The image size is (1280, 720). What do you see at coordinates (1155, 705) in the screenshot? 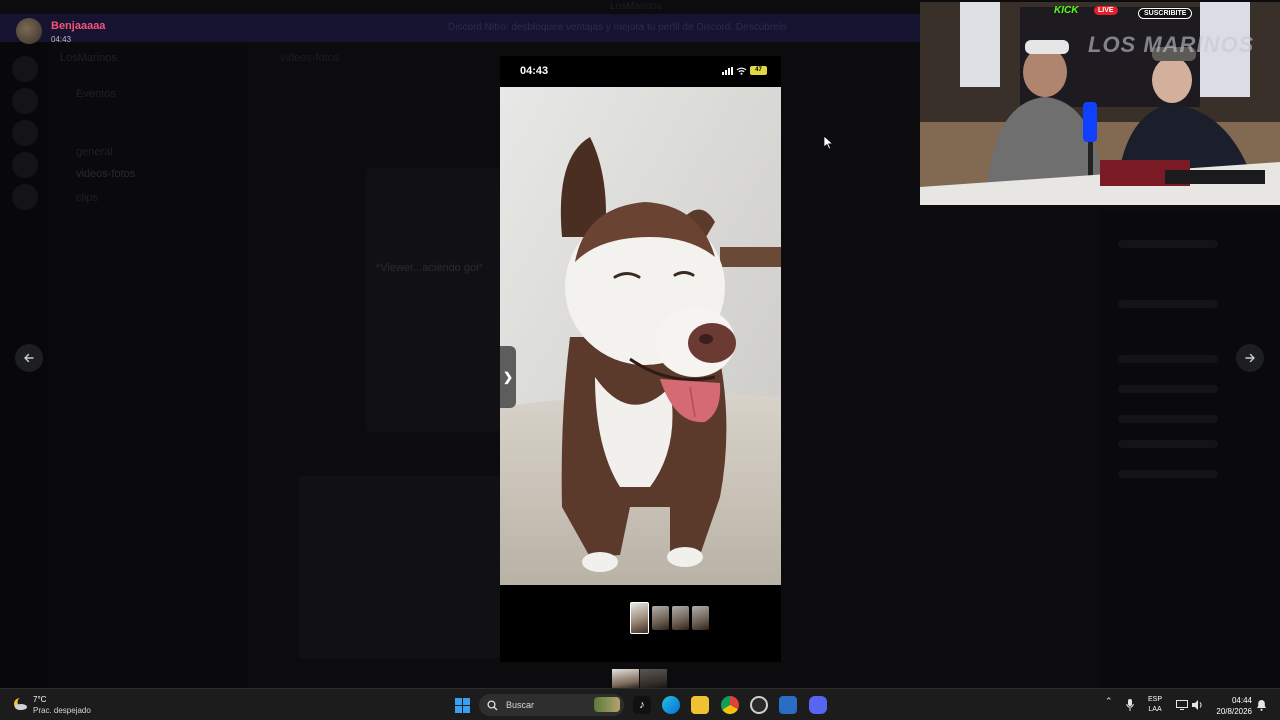
I see `input-language: ESP LAA` at bounding box center [1155, 705].